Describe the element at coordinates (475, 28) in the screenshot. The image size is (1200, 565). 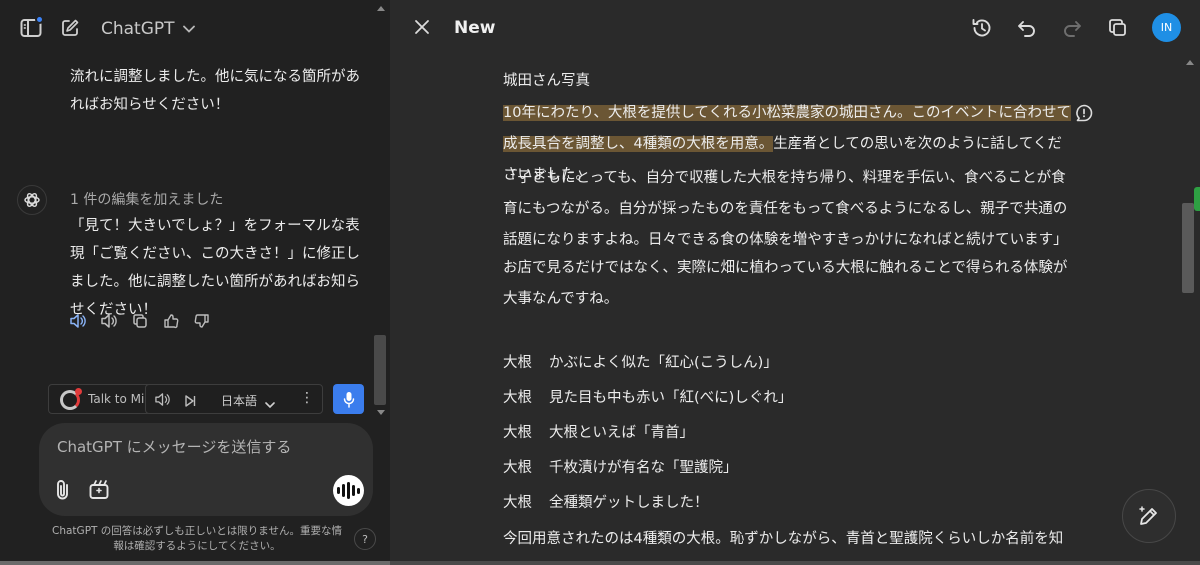
I see `canvas-title: New` at that location.